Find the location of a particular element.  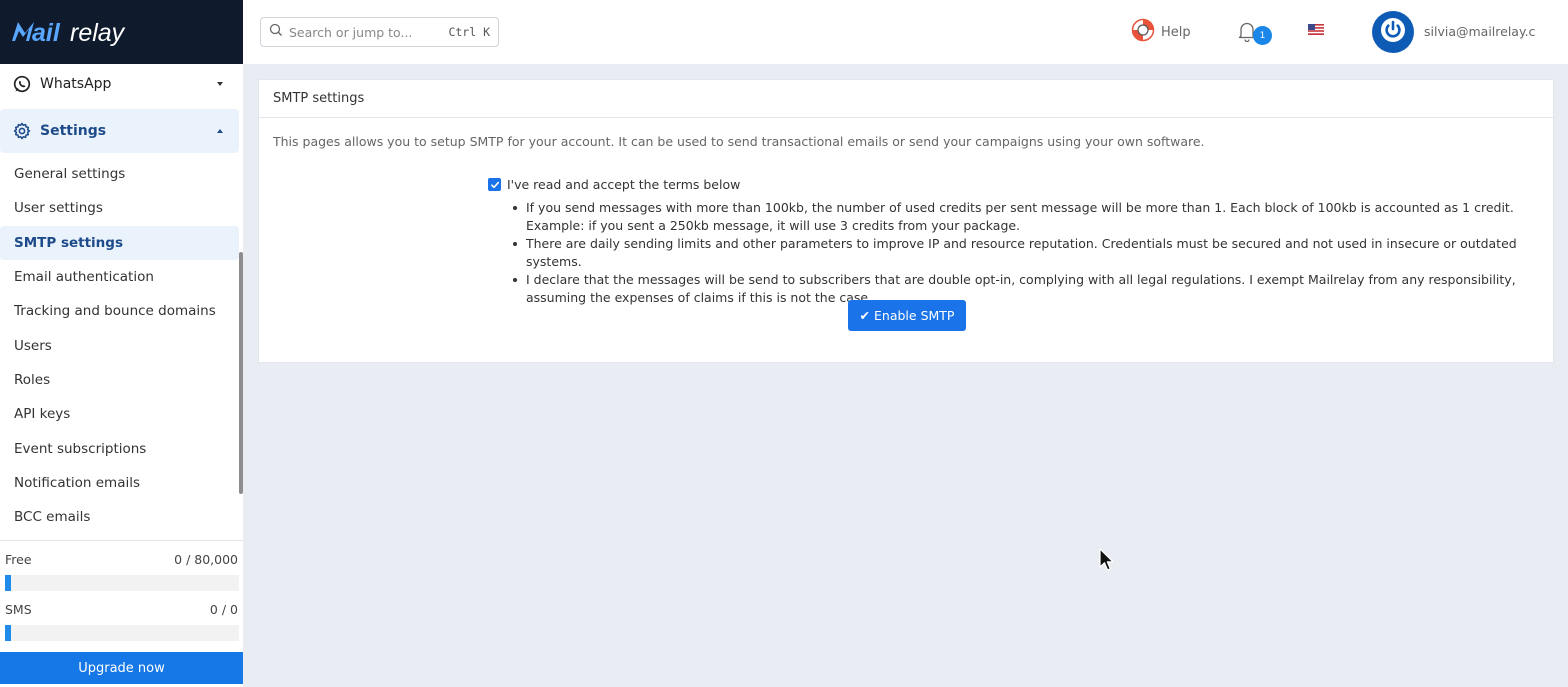

plan-name: Free is located at coordinates (18, 559).